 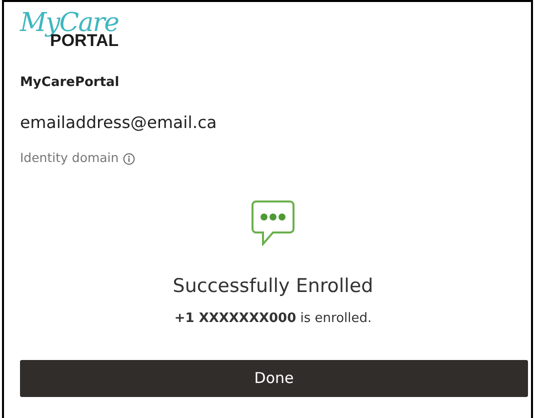 What do you see at coordinates (70, 83) in the screenshot?
I see `app-name: MyCarePortal` at bounding box center [70, 83].